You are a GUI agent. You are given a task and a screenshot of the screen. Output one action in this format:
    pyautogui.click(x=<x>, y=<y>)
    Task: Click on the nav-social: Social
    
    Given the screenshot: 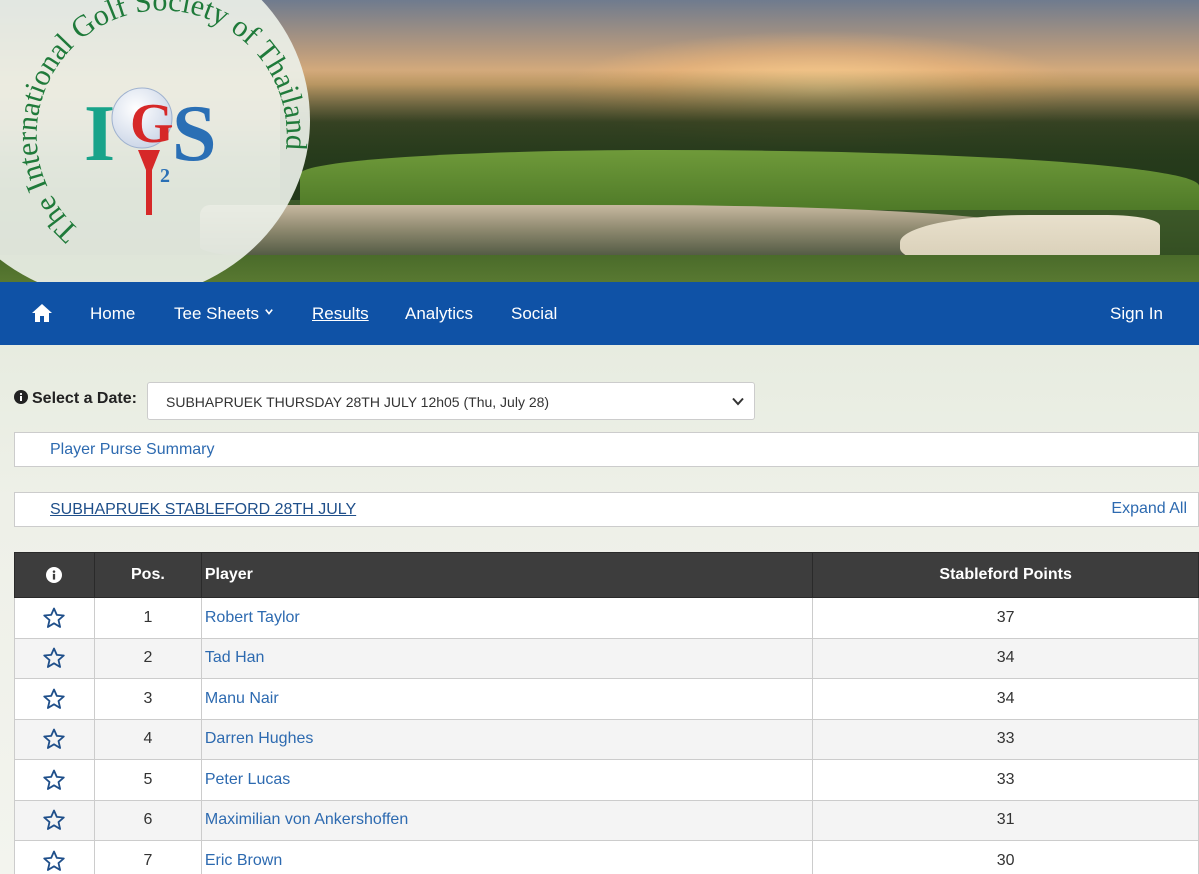 What is the action you would take?
    pyautogui.click(x=534, y=313)
    